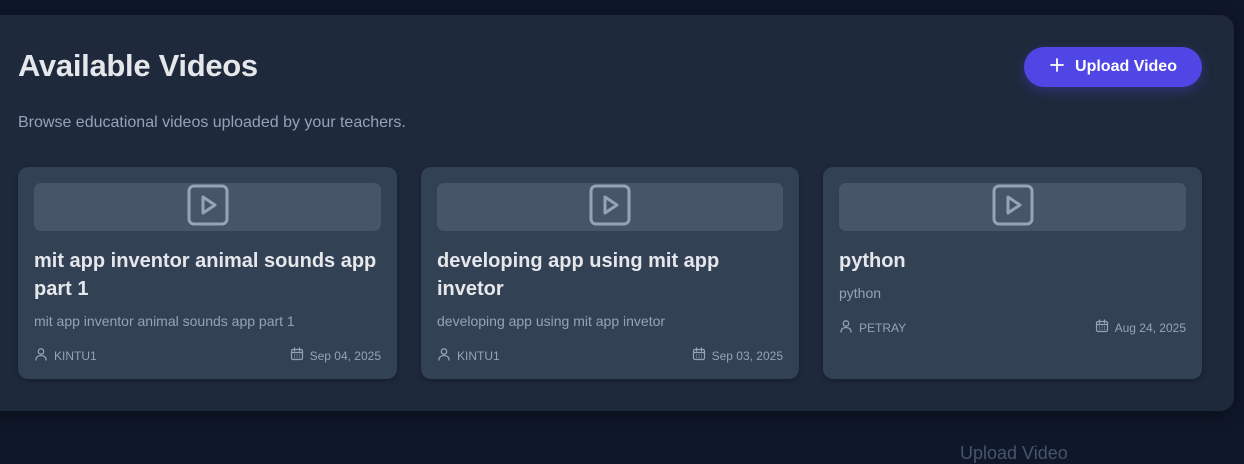  What do you see at coordinates (610, 355) in the screenshot?
I see `video-meta: KINTU1 Sep 03, 2025` at bounding box center [610, 355].